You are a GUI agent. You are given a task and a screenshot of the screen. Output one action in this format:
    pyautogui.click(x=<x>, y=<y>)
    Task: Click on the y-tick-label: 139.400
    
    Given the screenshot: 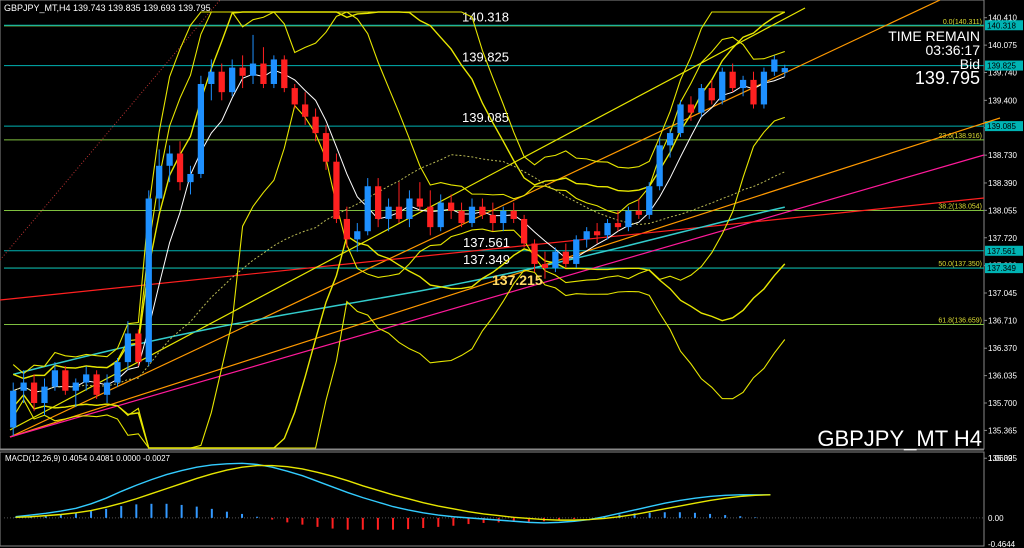 What is the action you would take?
    pyautogui.click(x=1002, y=100)
    